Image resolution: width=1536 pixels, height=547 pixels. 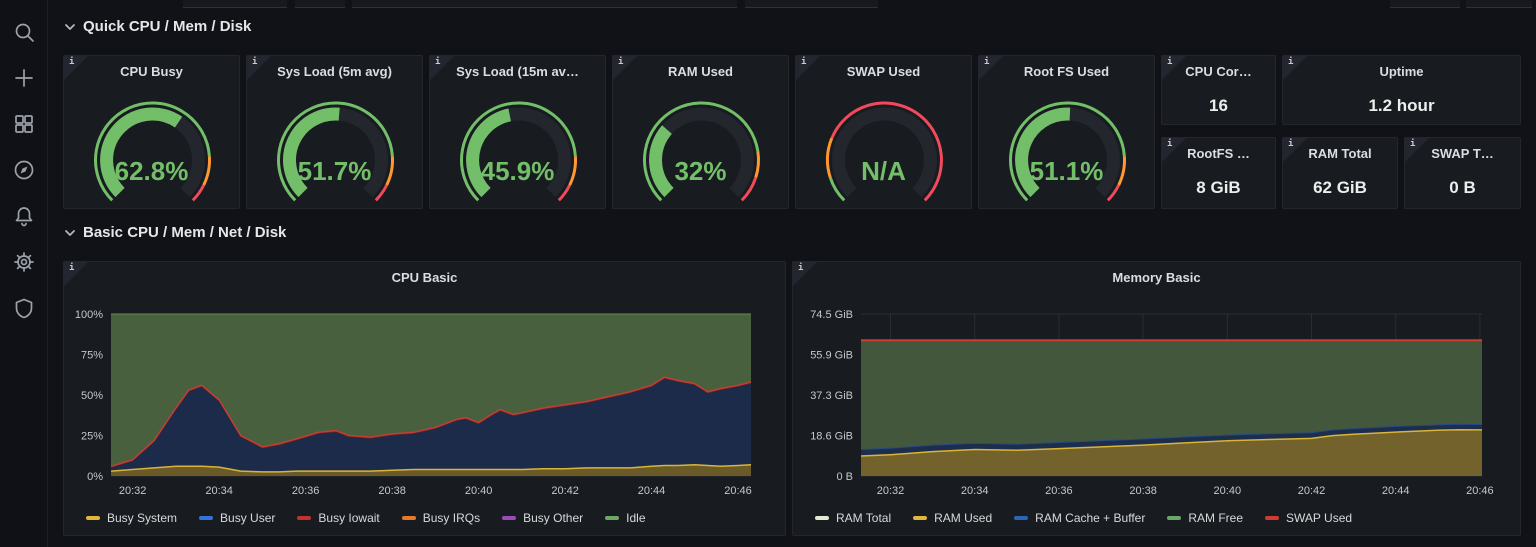 I want to click on gauge-panel-sys-load-5m: Sys Load (5m avg) 51.7%, so click(x=334, y=132).